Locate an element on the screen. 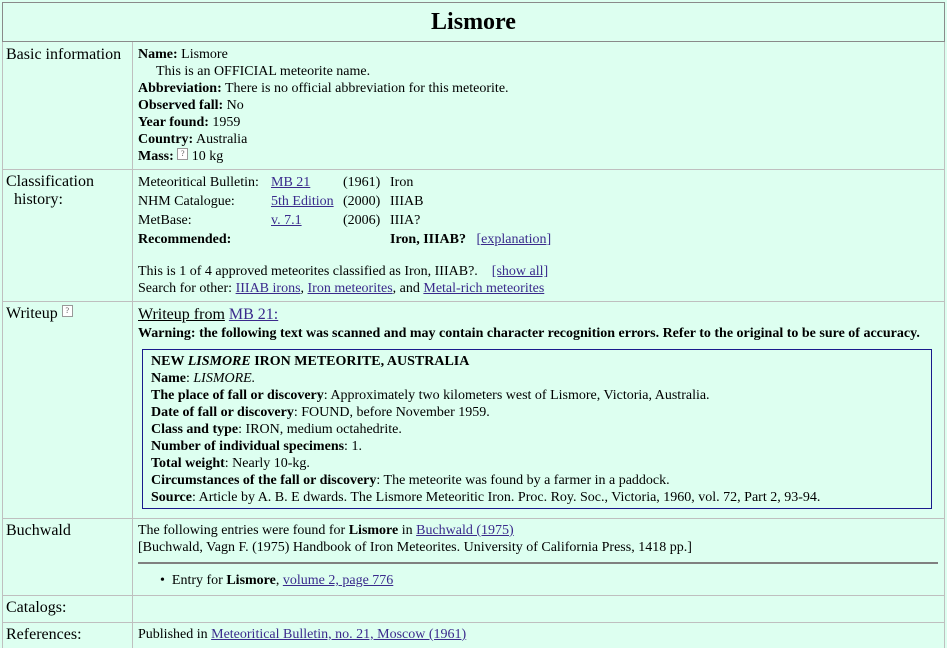  classification-row-mb: Meteoritical Bulletin: MB 21 (1961) Iron is located at coordinates (346, 182).